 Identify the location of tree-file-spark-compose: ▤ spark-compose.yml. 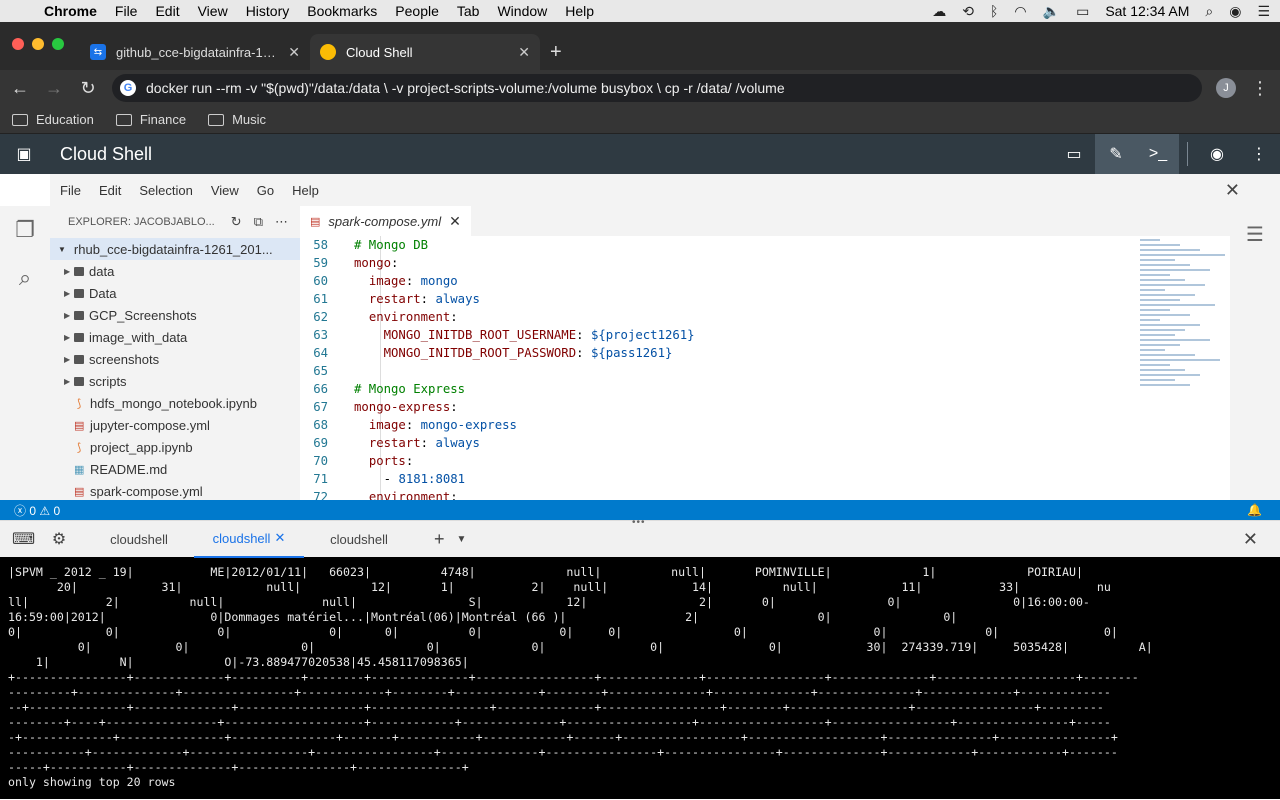
(175, 491).